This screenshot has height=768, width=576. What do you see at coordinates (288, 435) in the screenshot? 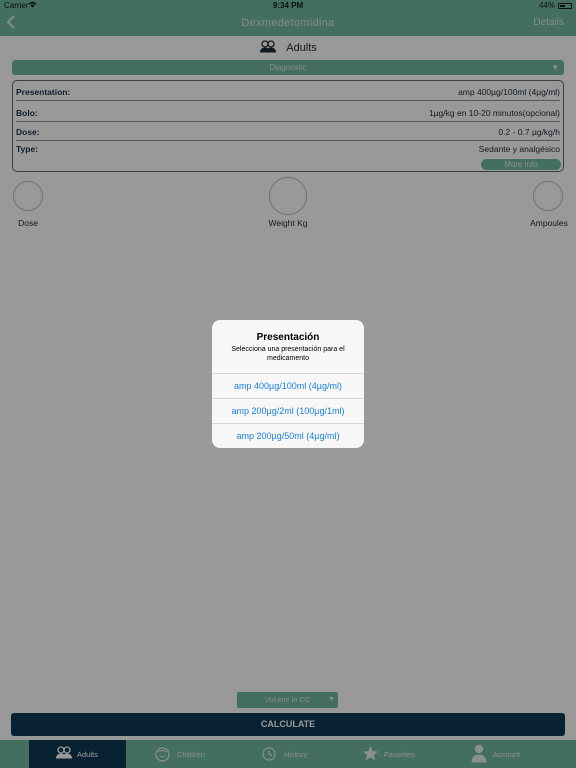
I see `alert-option-button: amp 200µg/50ml (4µg/ml)` at bounding box center [288, 435].